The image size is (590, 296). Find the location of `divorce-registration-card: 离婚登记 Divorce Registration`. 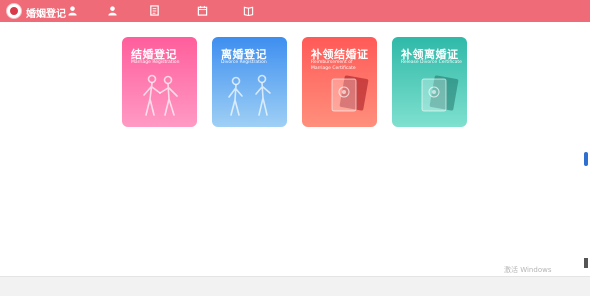

divorce-registration-card: 离婚登记 Divorce Registration is located at coordinates (249, 82).